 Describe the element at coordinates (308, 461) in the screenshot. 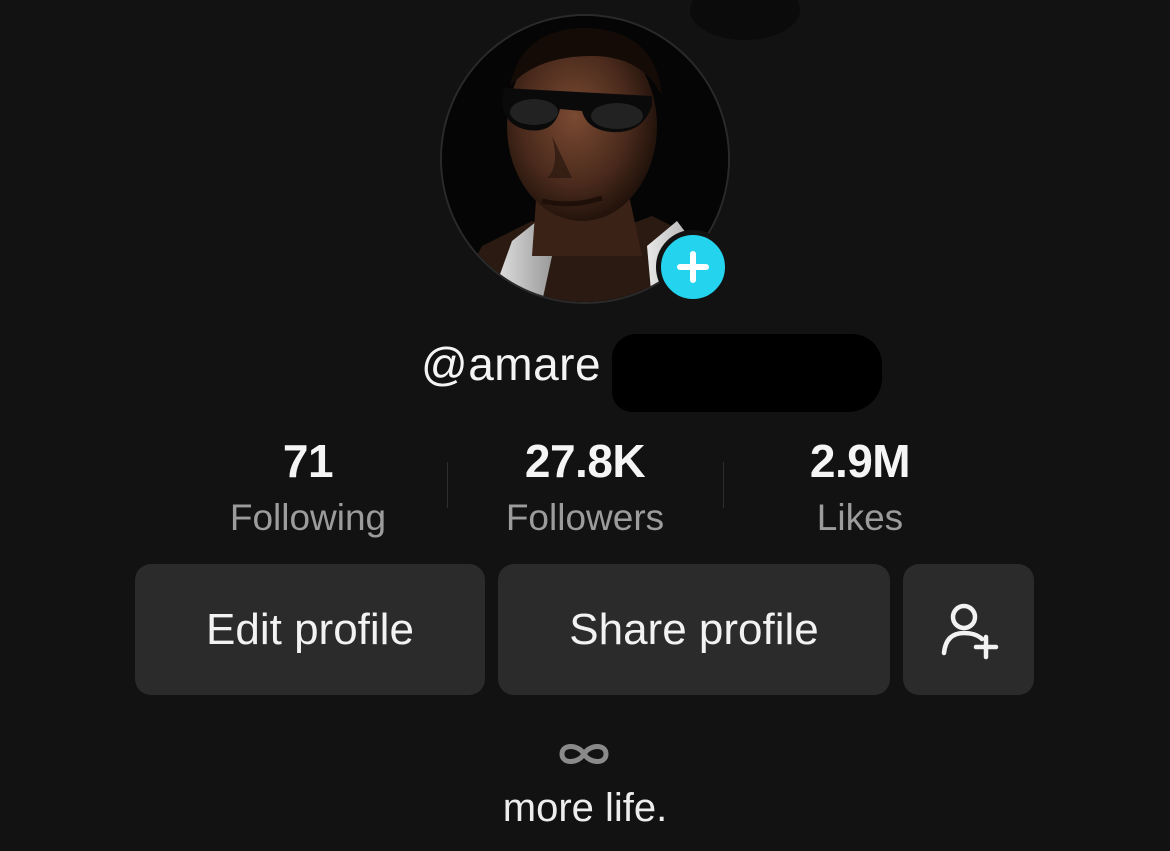

I see `following-count: 71` at that location.